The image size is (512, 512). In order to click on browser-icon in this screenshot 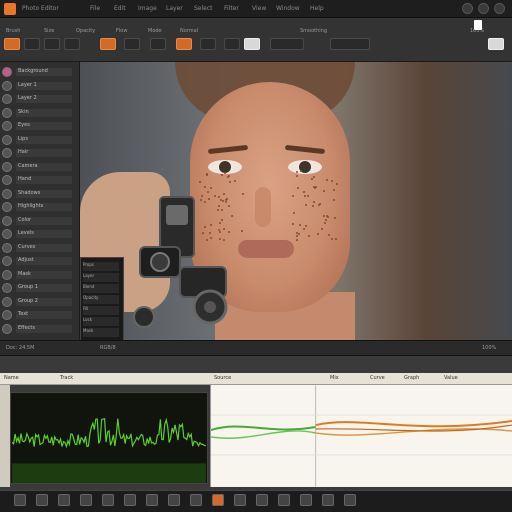, I will do `click(64, 500)`.